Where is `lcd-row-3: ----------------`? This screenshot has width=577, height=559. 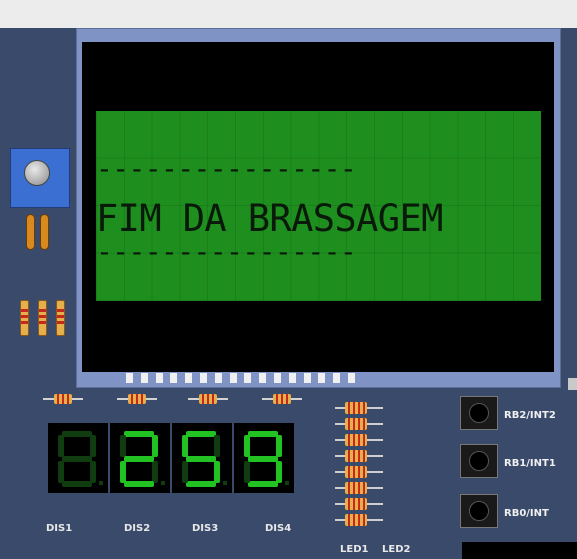 lcd-row-3: ---------------- is located at coordinates (226, 251).